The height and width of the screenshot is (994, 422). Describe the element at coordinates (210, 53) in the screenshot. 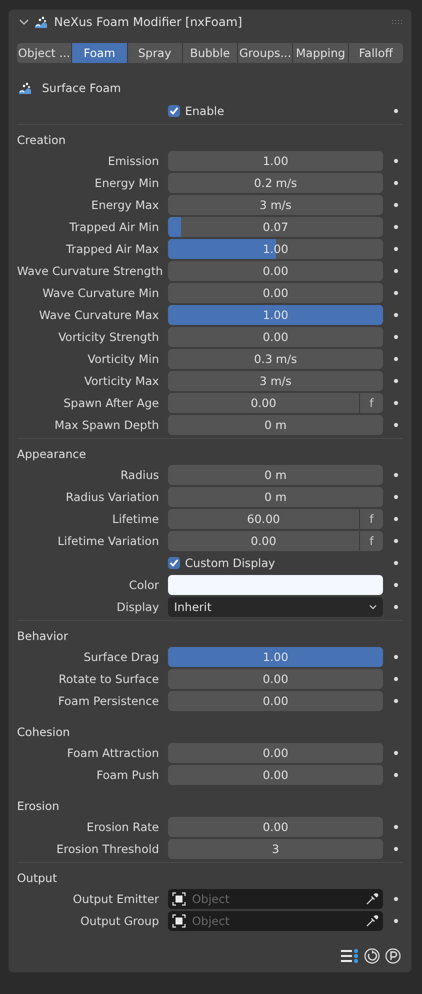

I see `tab: Bubble` at that location.